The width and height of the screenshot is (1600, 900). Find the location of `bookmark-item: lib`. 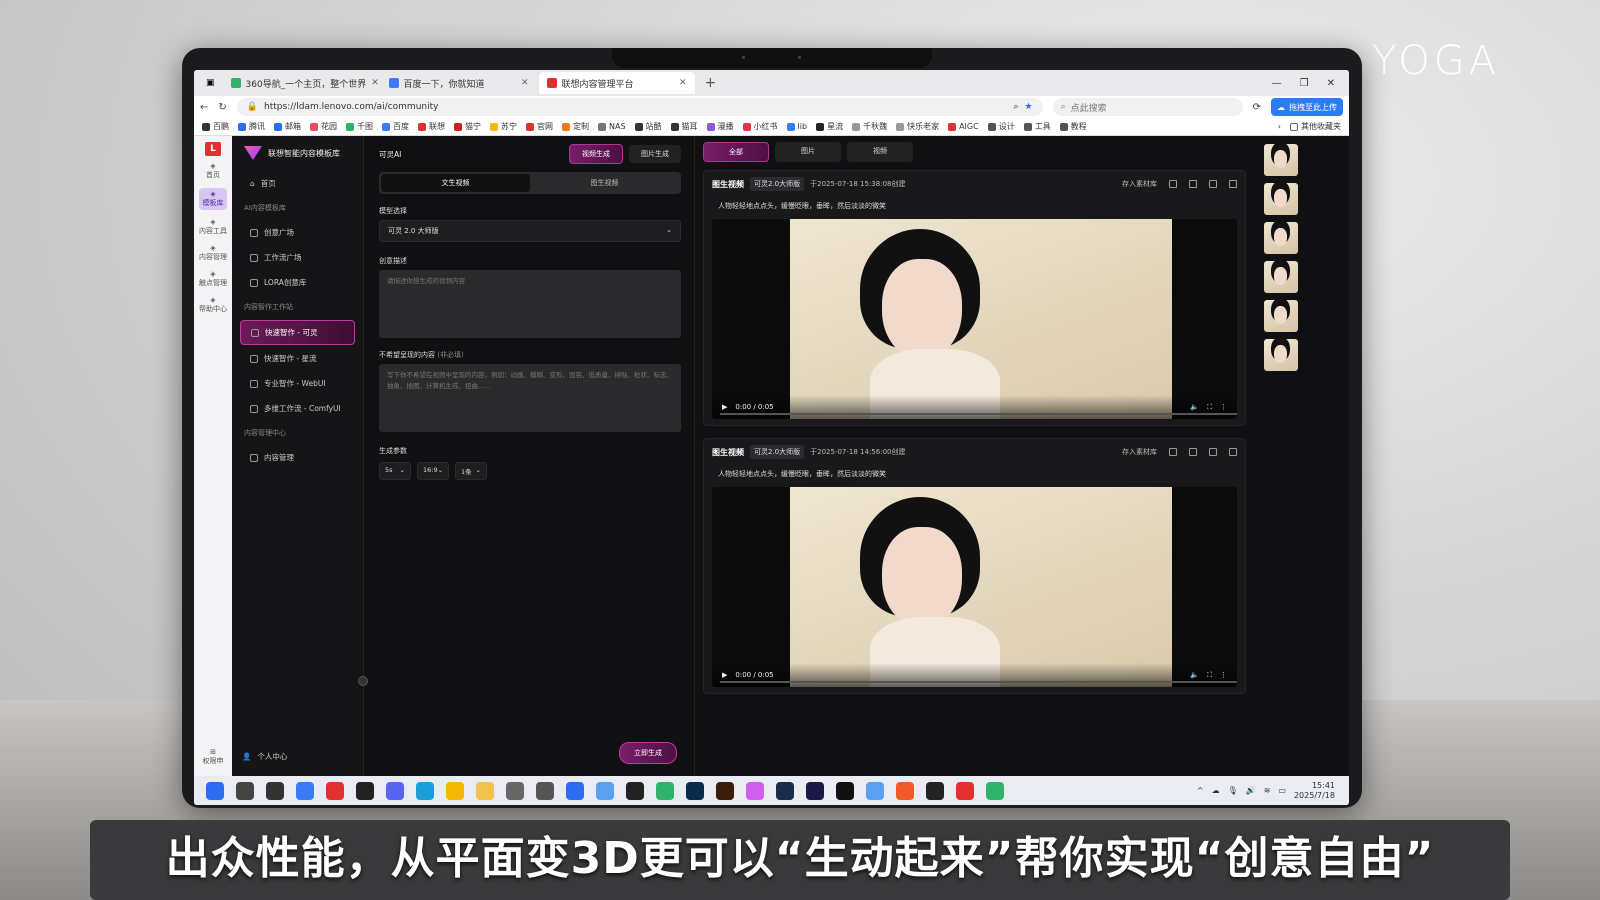

bookmark-item: lib is located at coordinates (796, 126).